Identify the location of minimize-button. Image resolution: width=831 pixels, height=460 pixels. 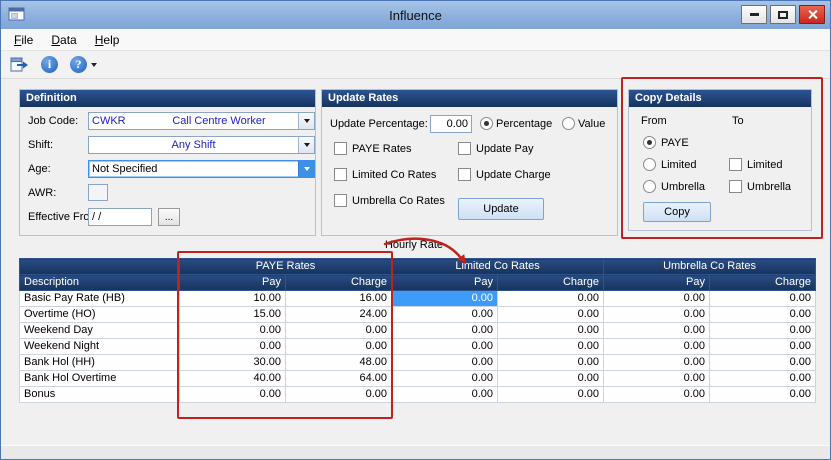
(754, 14).